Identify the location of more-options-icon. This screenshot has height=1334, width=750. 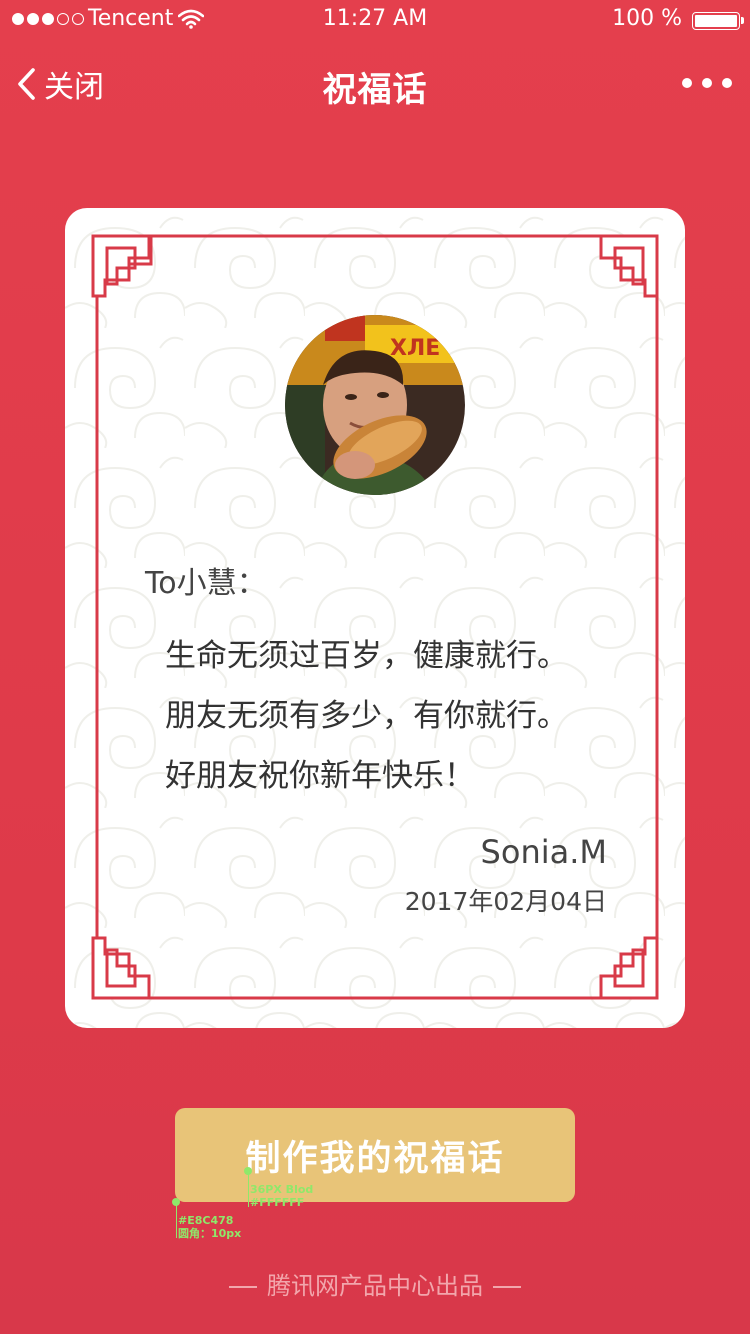
(707, 83).